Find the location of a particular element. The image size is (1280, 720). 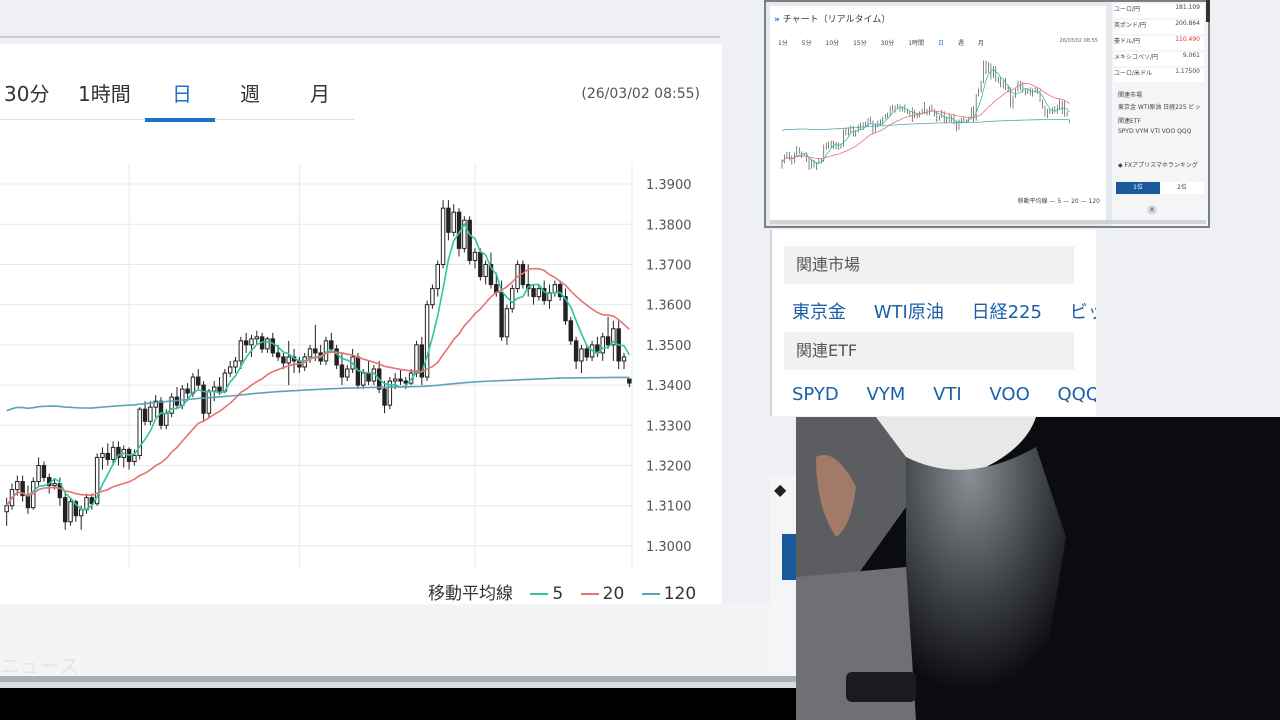

rate-row: メキシコペソ/円 9.061 is located at coordinates (1159, 59).